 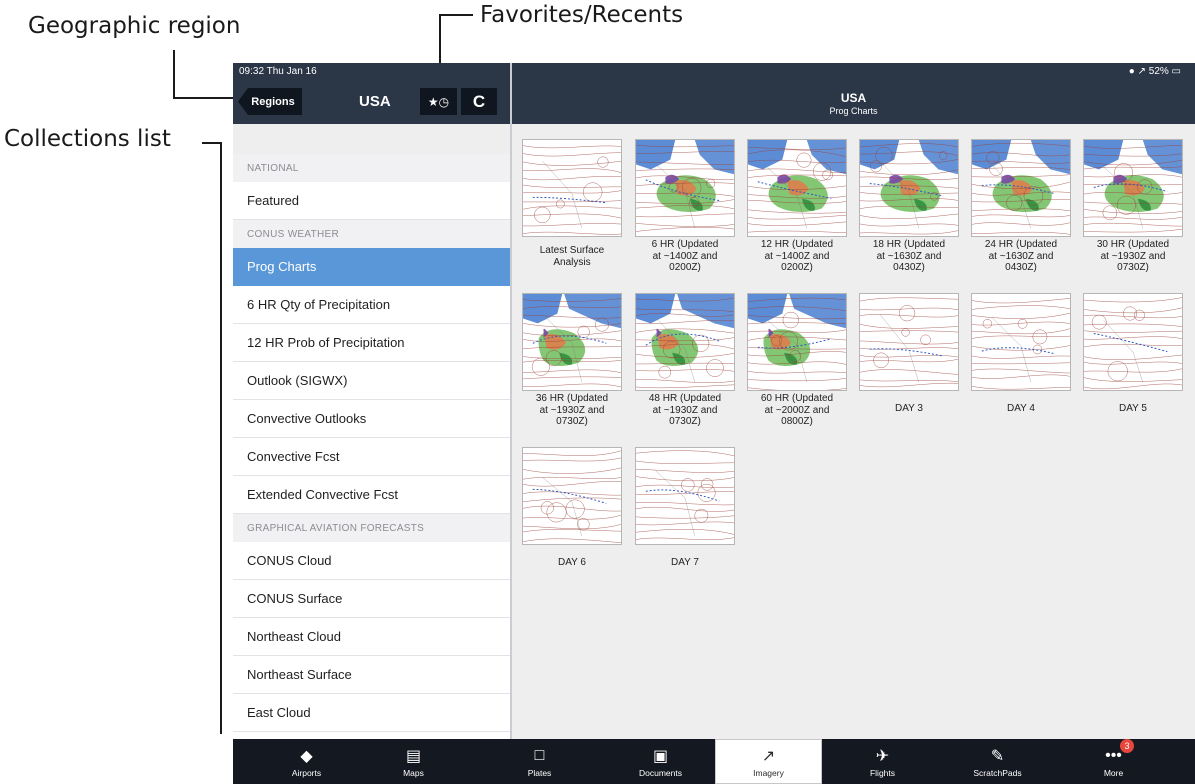 I want to click on chart-thumbnail: DAY 3, so click(x=909, y=354).